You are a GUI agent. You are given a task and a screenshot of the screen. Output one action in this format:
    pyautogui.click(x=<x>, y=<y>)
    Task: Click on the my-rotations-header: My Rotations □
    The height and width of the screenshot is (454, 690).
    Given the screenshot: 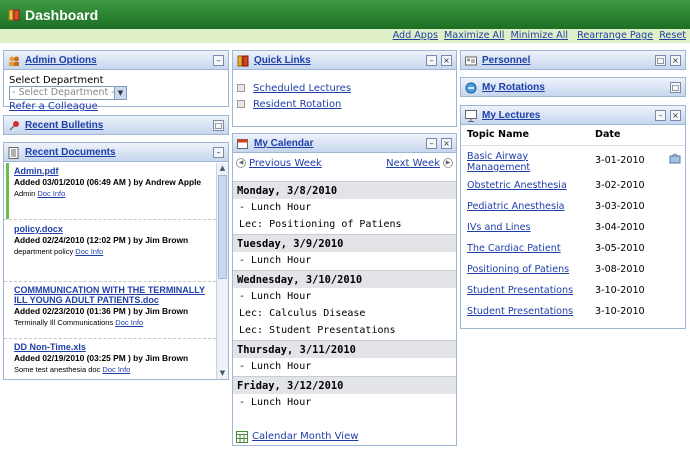 What is the action you would take?
    pyautogui.click(x=573, y=87)
    